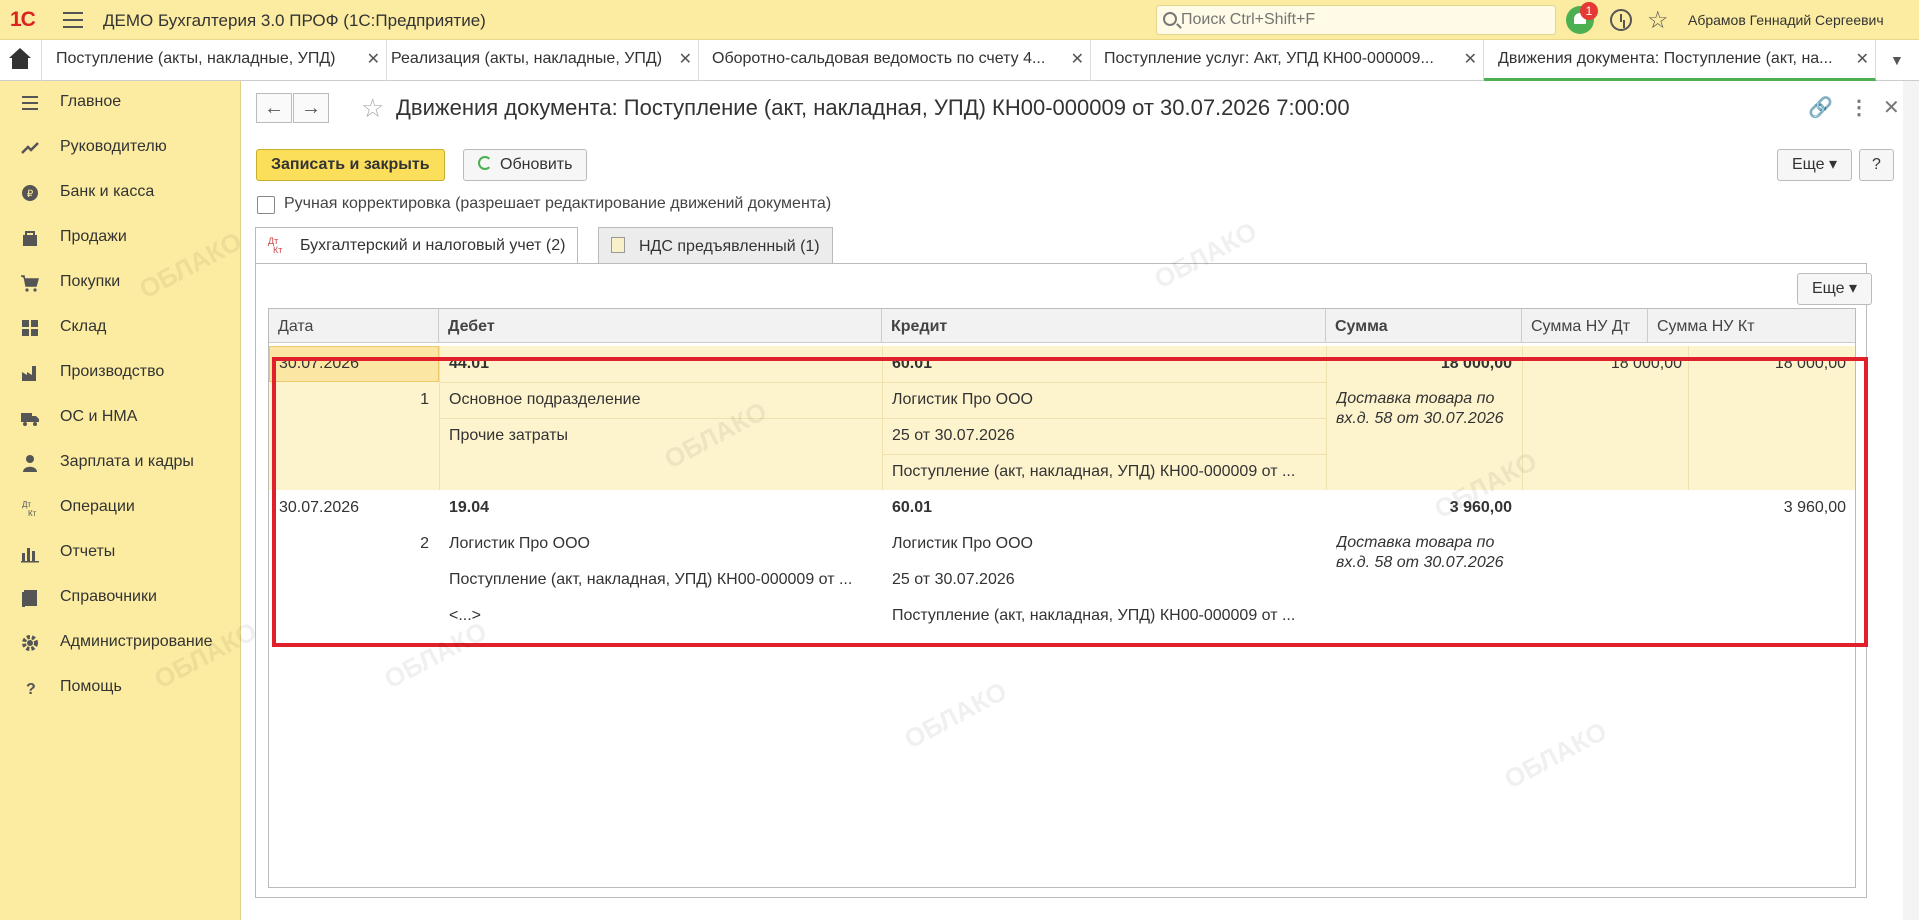 This screenshot has height=920, width=1919. Describe the element at coordinates (30, 20) in the screenshot. I see `1c-logo-icon: 1C` at that location.